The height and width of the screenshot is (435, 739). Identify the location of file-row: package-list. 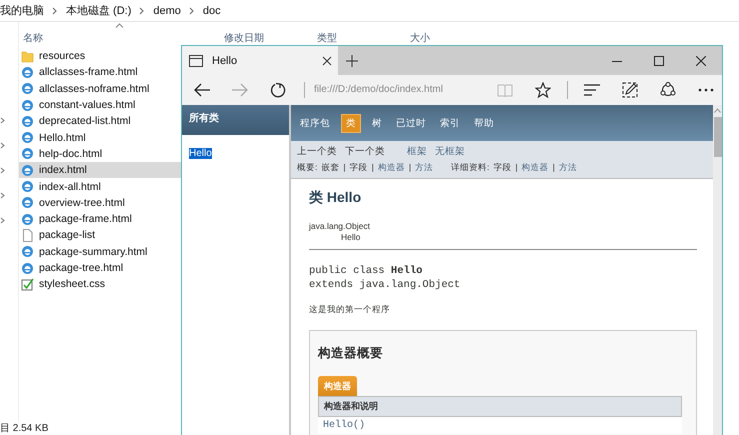
(90, 235).